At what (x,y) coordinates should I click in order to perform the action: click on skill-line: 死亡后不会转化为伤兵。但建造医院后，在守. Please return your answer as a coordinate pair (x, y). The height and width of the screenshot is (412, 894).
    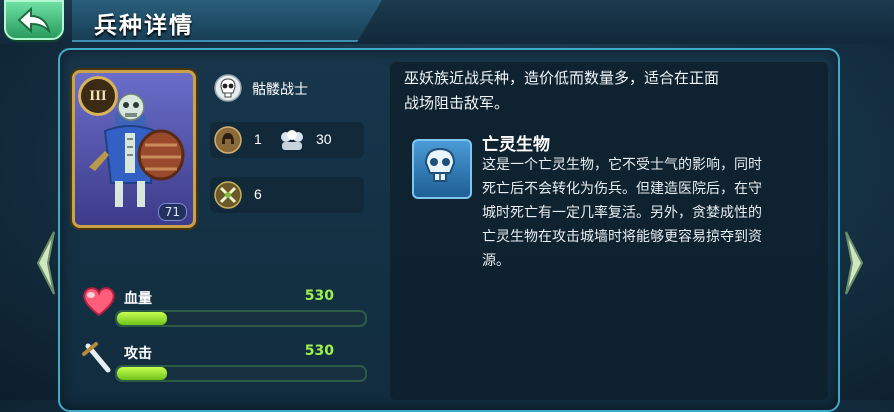
    Looking at the image, I should click on (622, 188).